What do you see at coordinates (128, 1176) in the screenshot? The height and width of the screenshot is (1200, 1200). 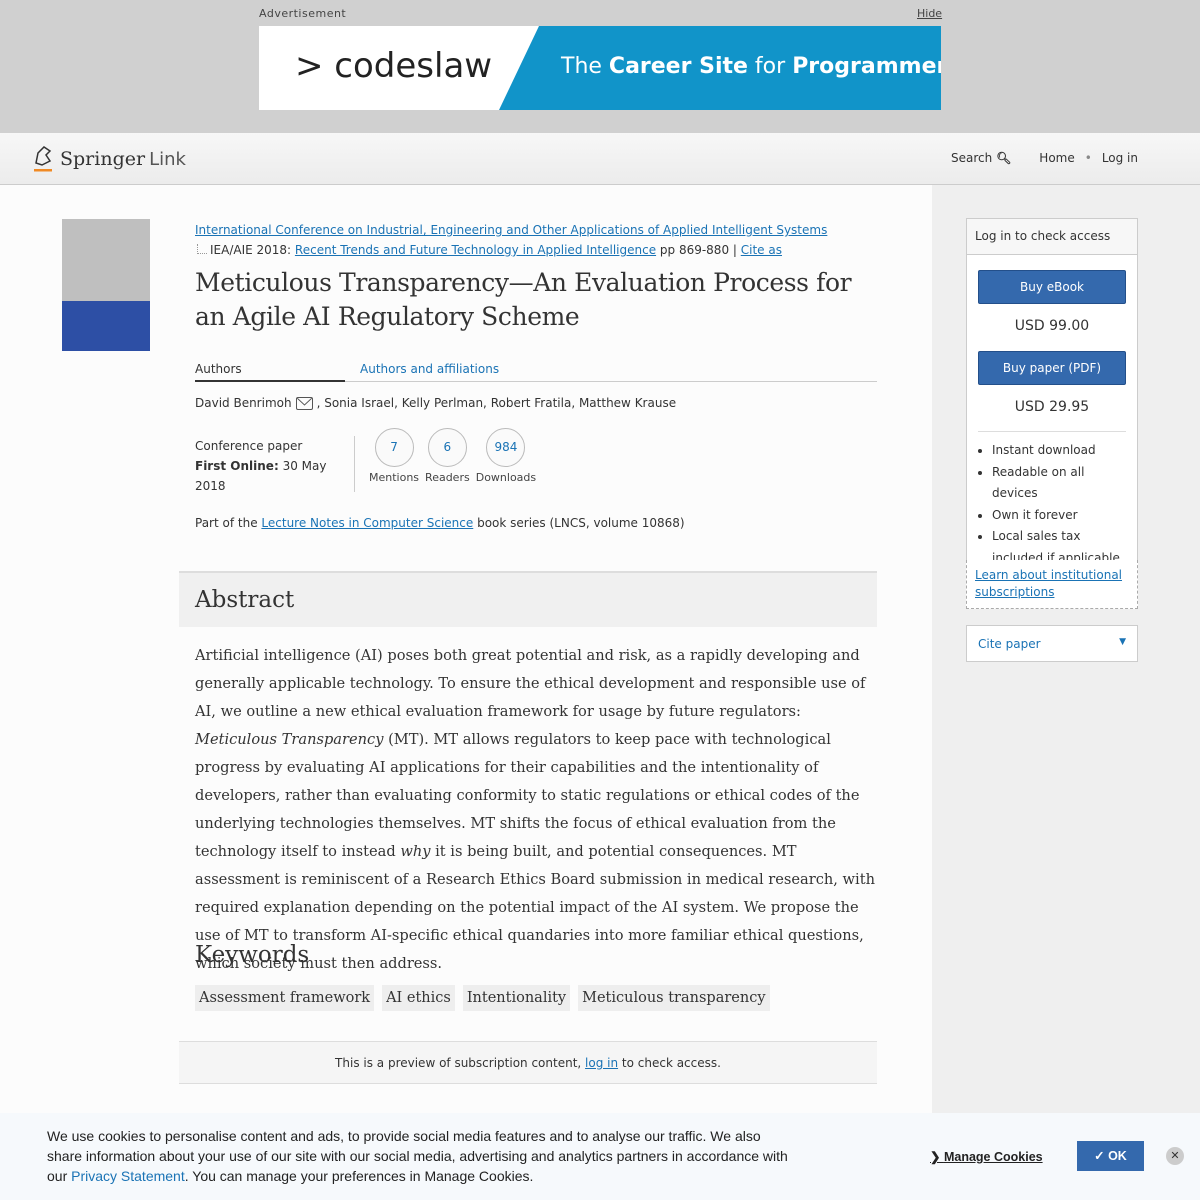 I see `privacy-statement-link: Privacy Statement` at bounding box center [128, 1176].